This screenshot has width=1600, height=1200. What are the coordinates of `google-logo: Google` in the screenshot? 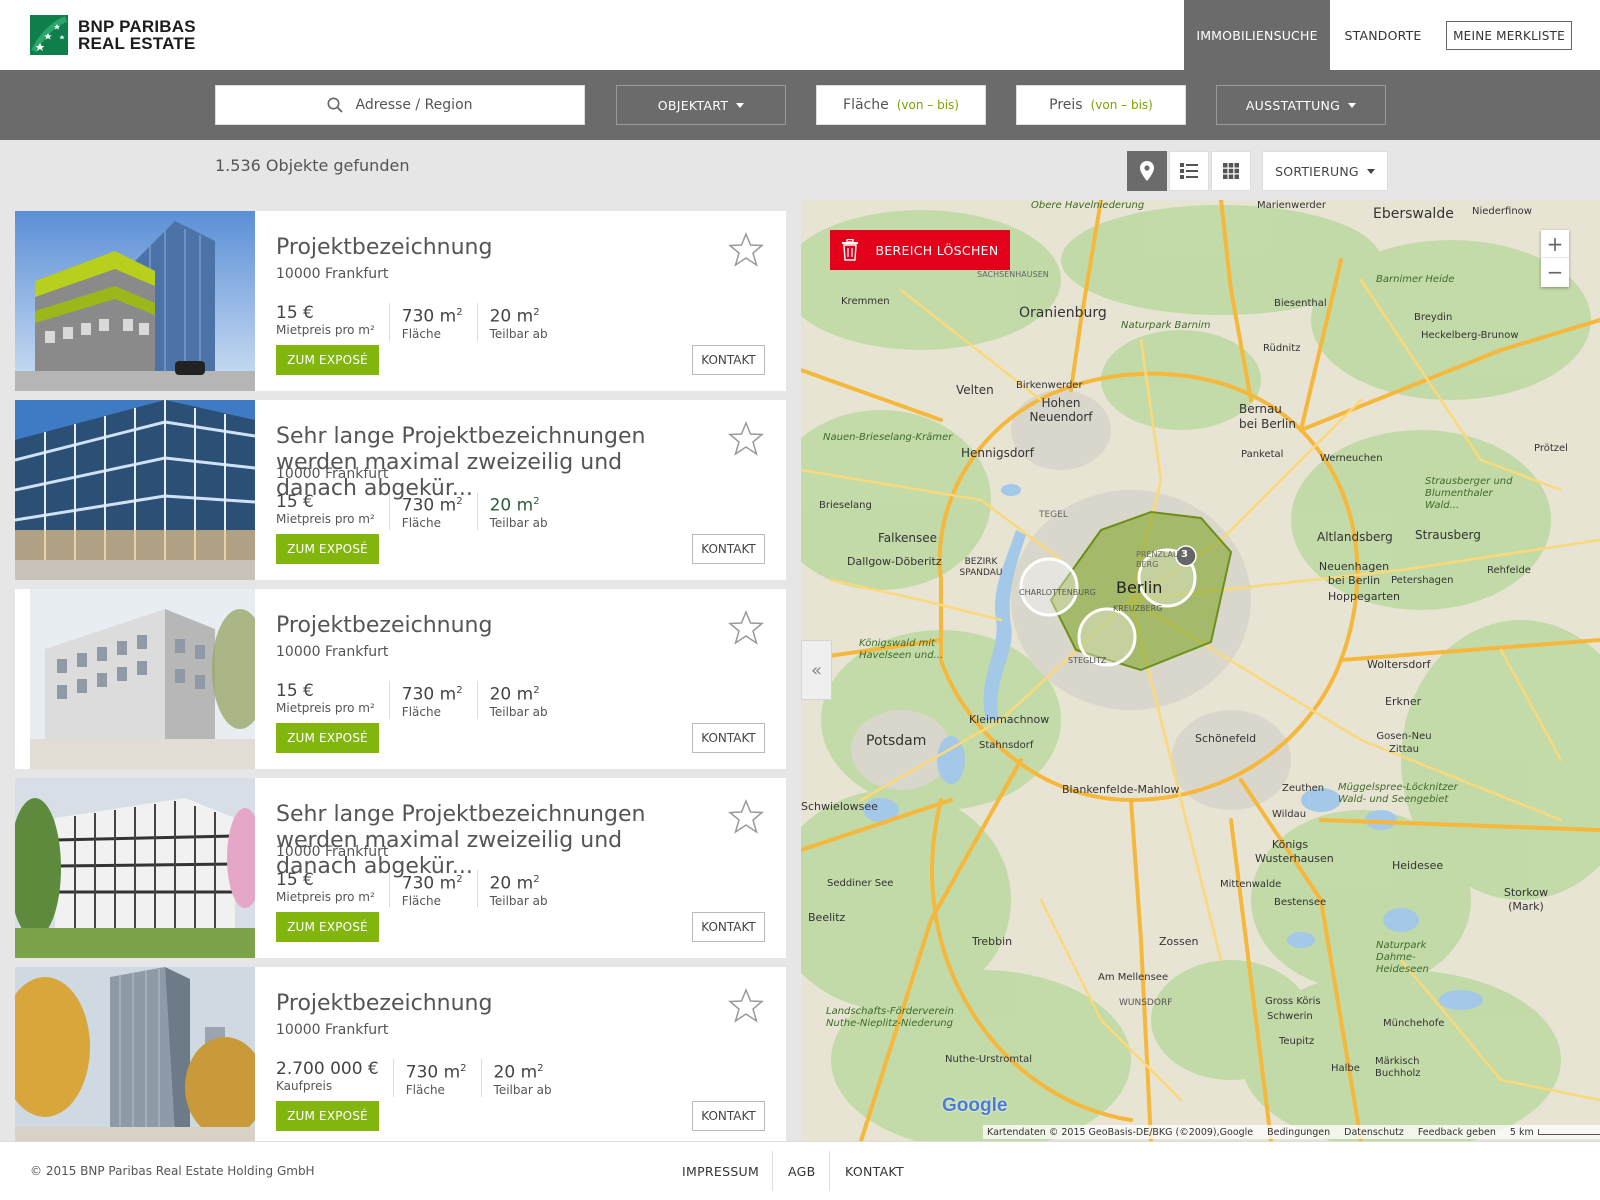 It's located at (974, 1106).